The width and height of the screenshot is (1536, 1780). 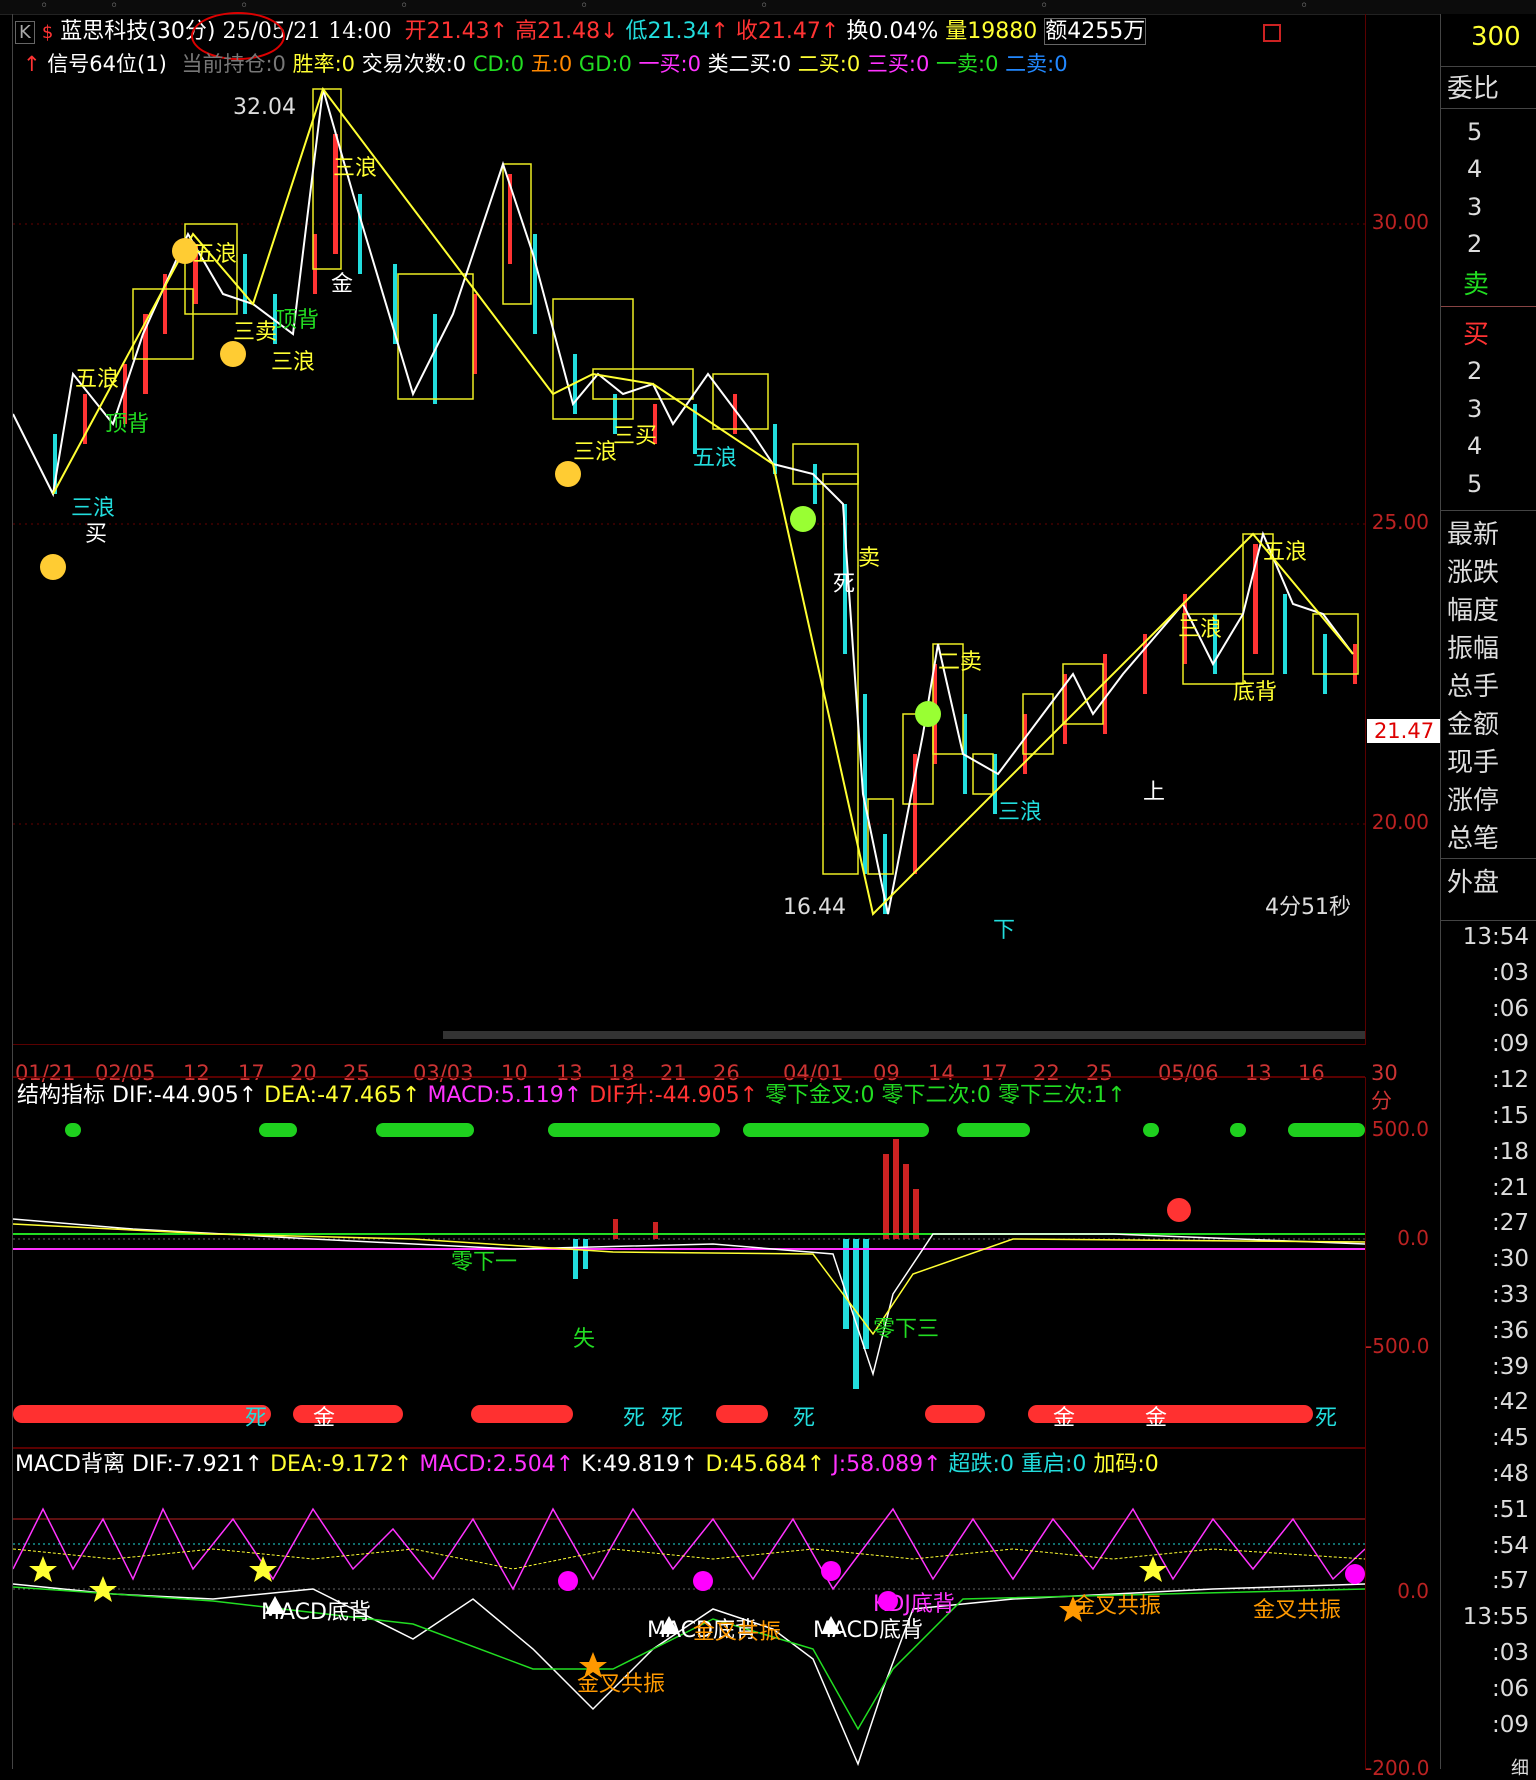 What do you see at coordinates (1308, 907) in the screenshot?
I see `countdown-label: 4分51秒` at bounding box center [1308, 907].